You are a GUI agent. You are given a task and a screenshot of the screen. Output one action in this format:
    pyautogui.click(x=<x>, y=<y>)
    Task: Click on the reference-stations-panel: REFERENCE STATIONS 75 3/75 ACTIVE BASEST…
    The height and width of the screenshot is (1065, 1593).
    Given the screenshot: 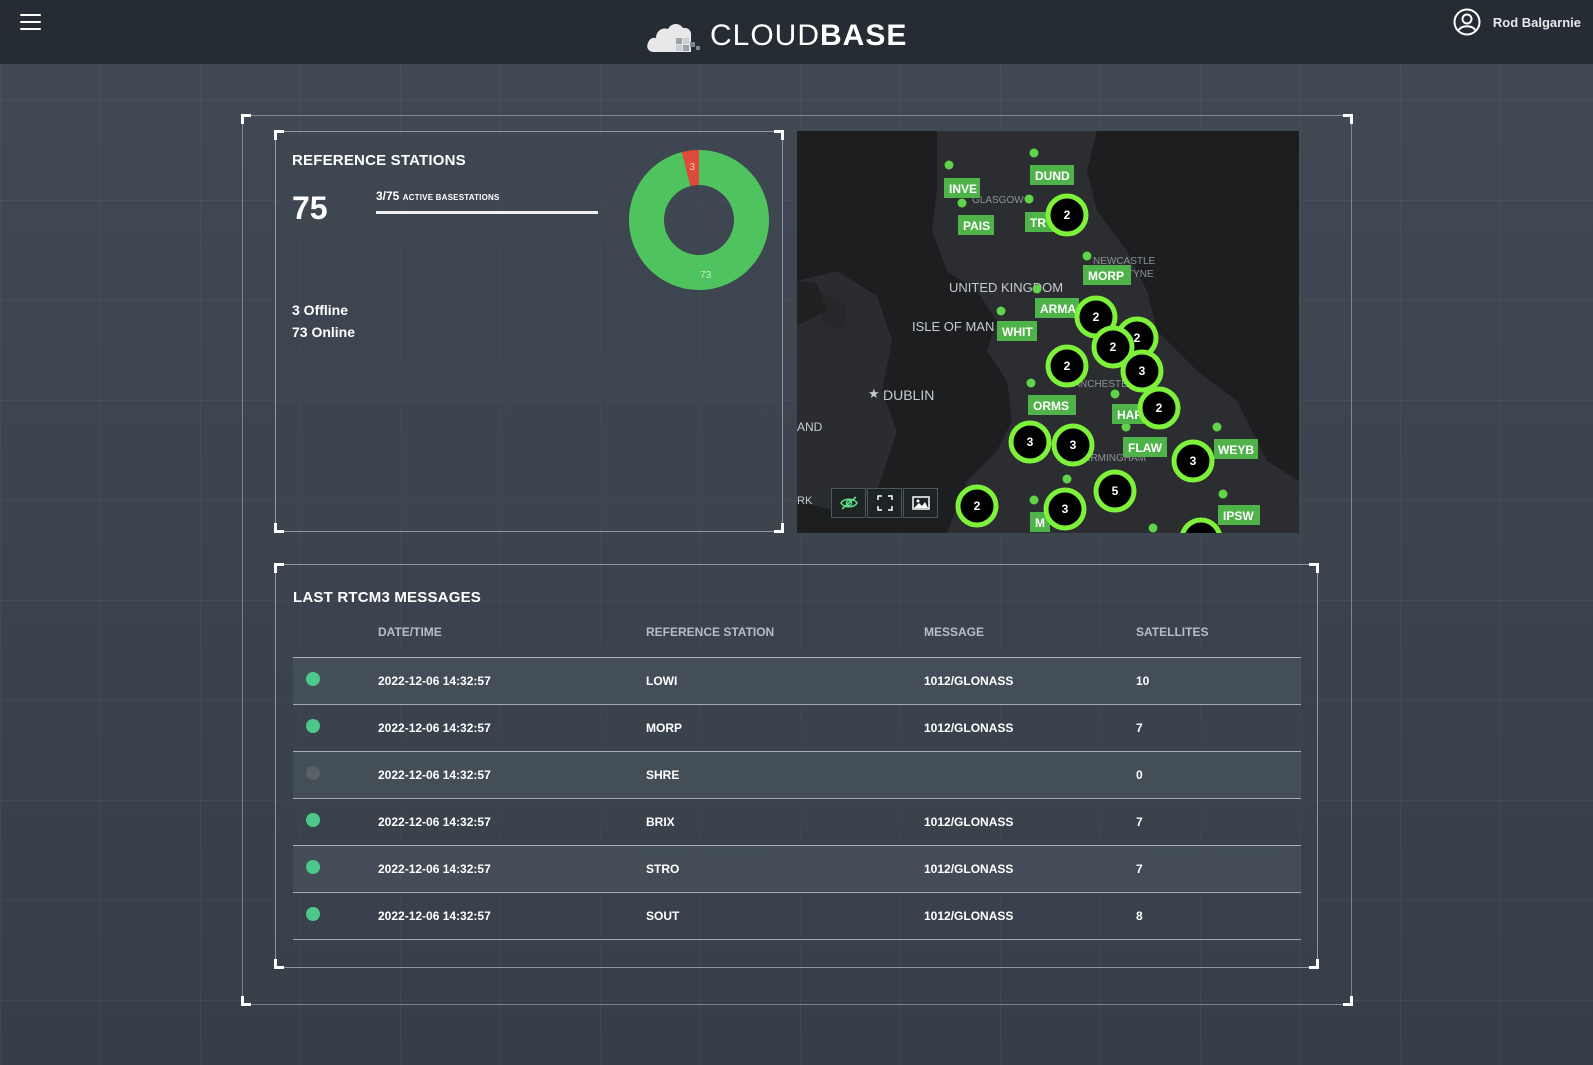 What is the action you would take?
    pyautogui.click(x=529, y=331)
    